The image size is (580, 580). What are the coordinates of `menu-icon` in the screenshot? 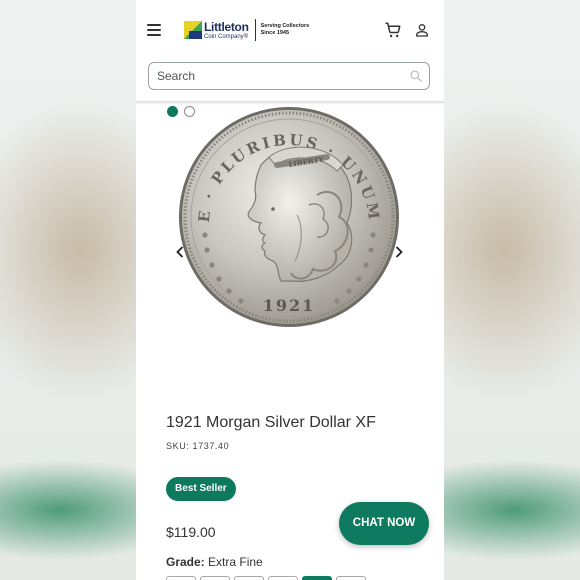 It's located at (154, 30).